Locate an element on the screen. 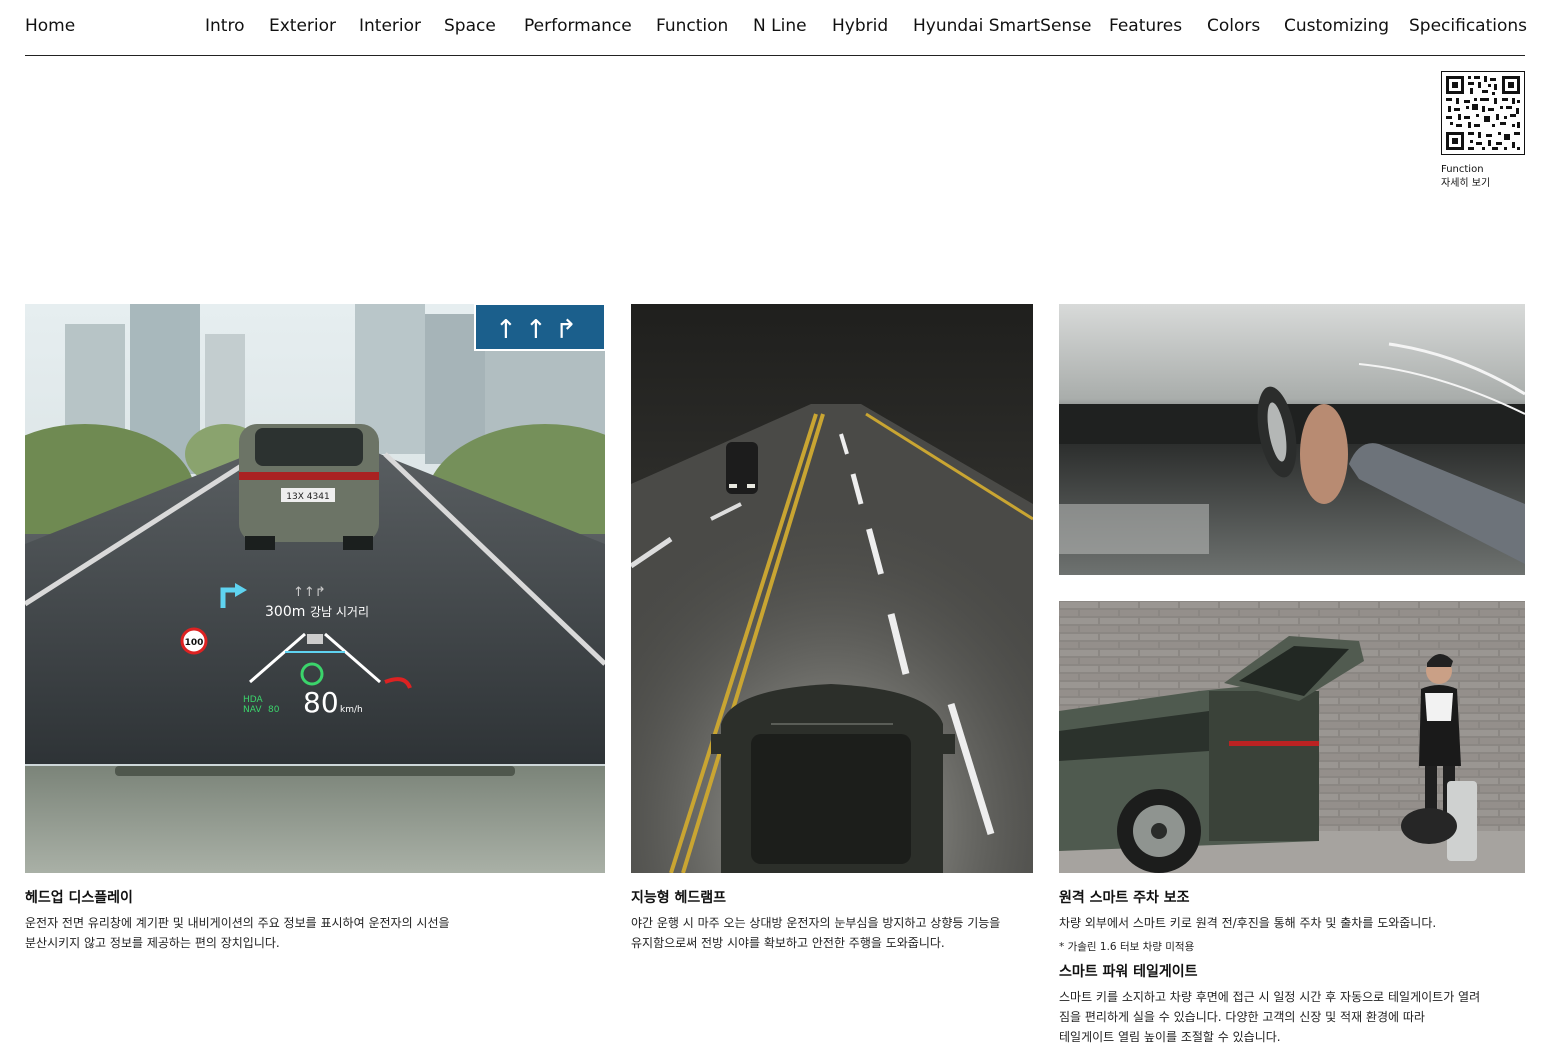  nav-item-n-line: N Line is located at coordinates (780, 26).